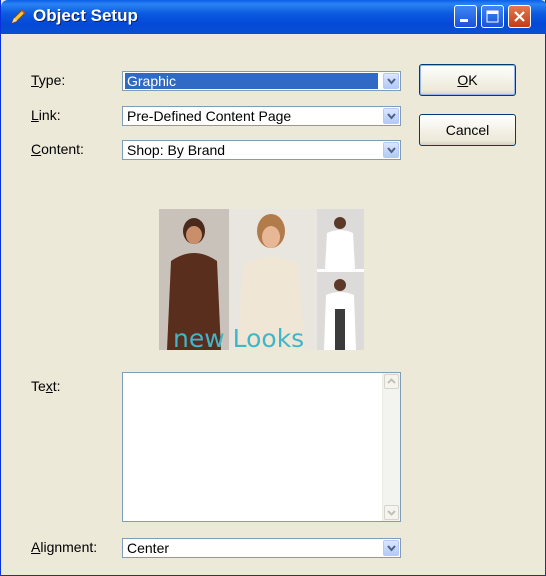 This screenshot has width=546, height=576. Describe the element at coordinates (464, 20) in the screenshot. I see `minimize-icon` at that location.